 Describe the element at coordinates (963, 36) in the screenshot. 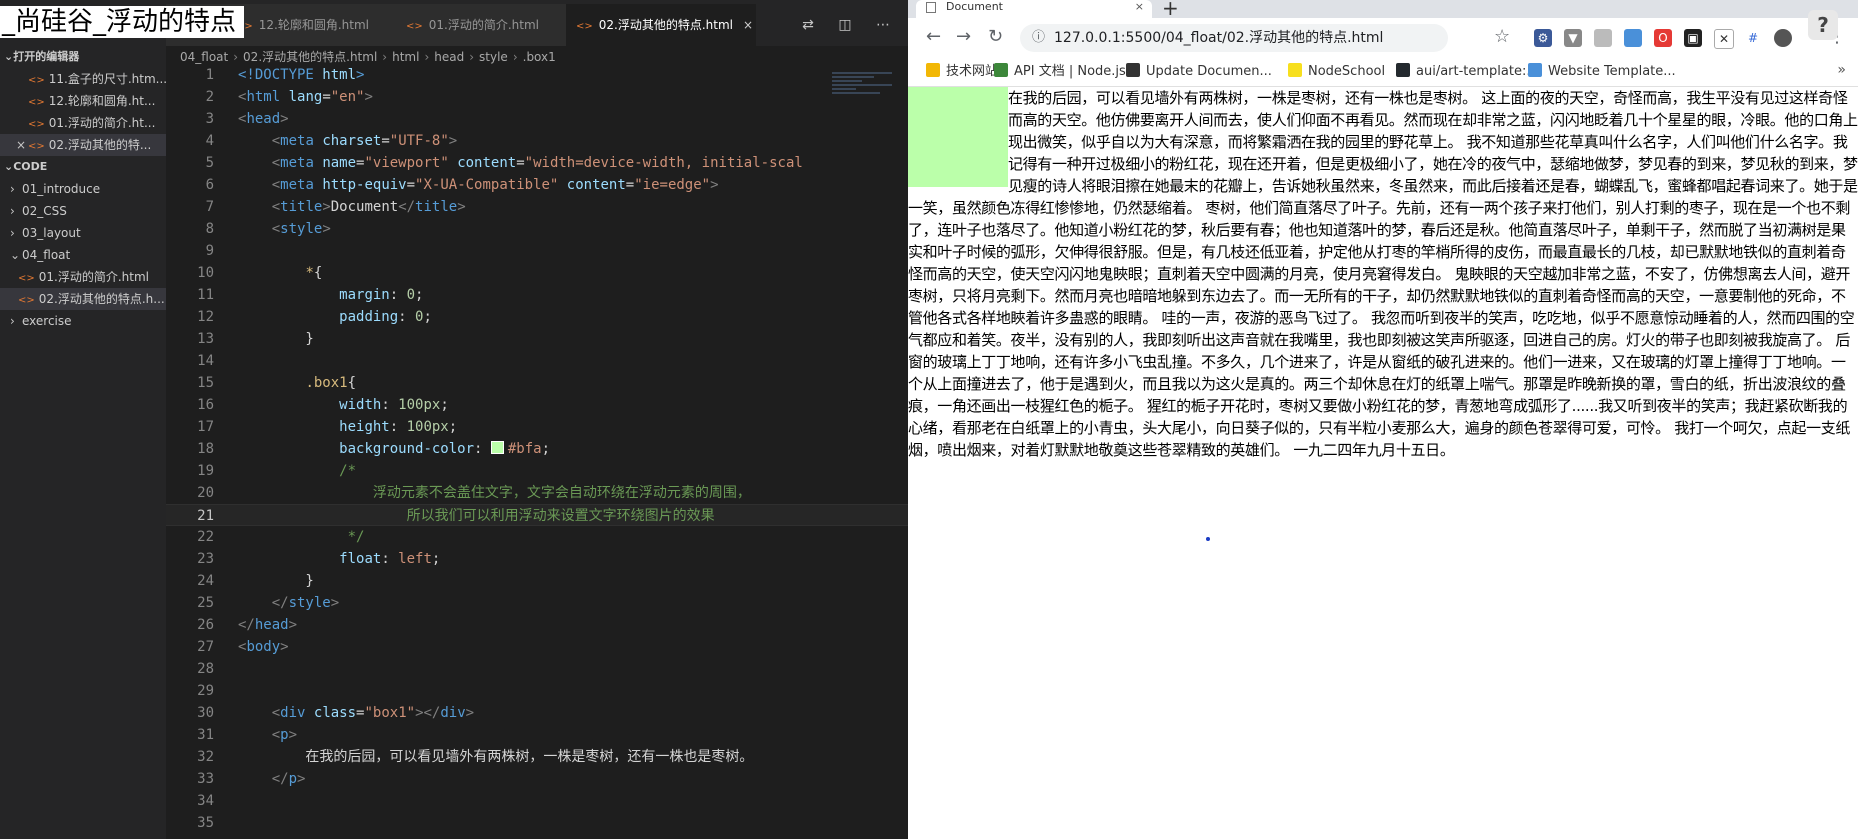

I see `forward-button: →` at that location.